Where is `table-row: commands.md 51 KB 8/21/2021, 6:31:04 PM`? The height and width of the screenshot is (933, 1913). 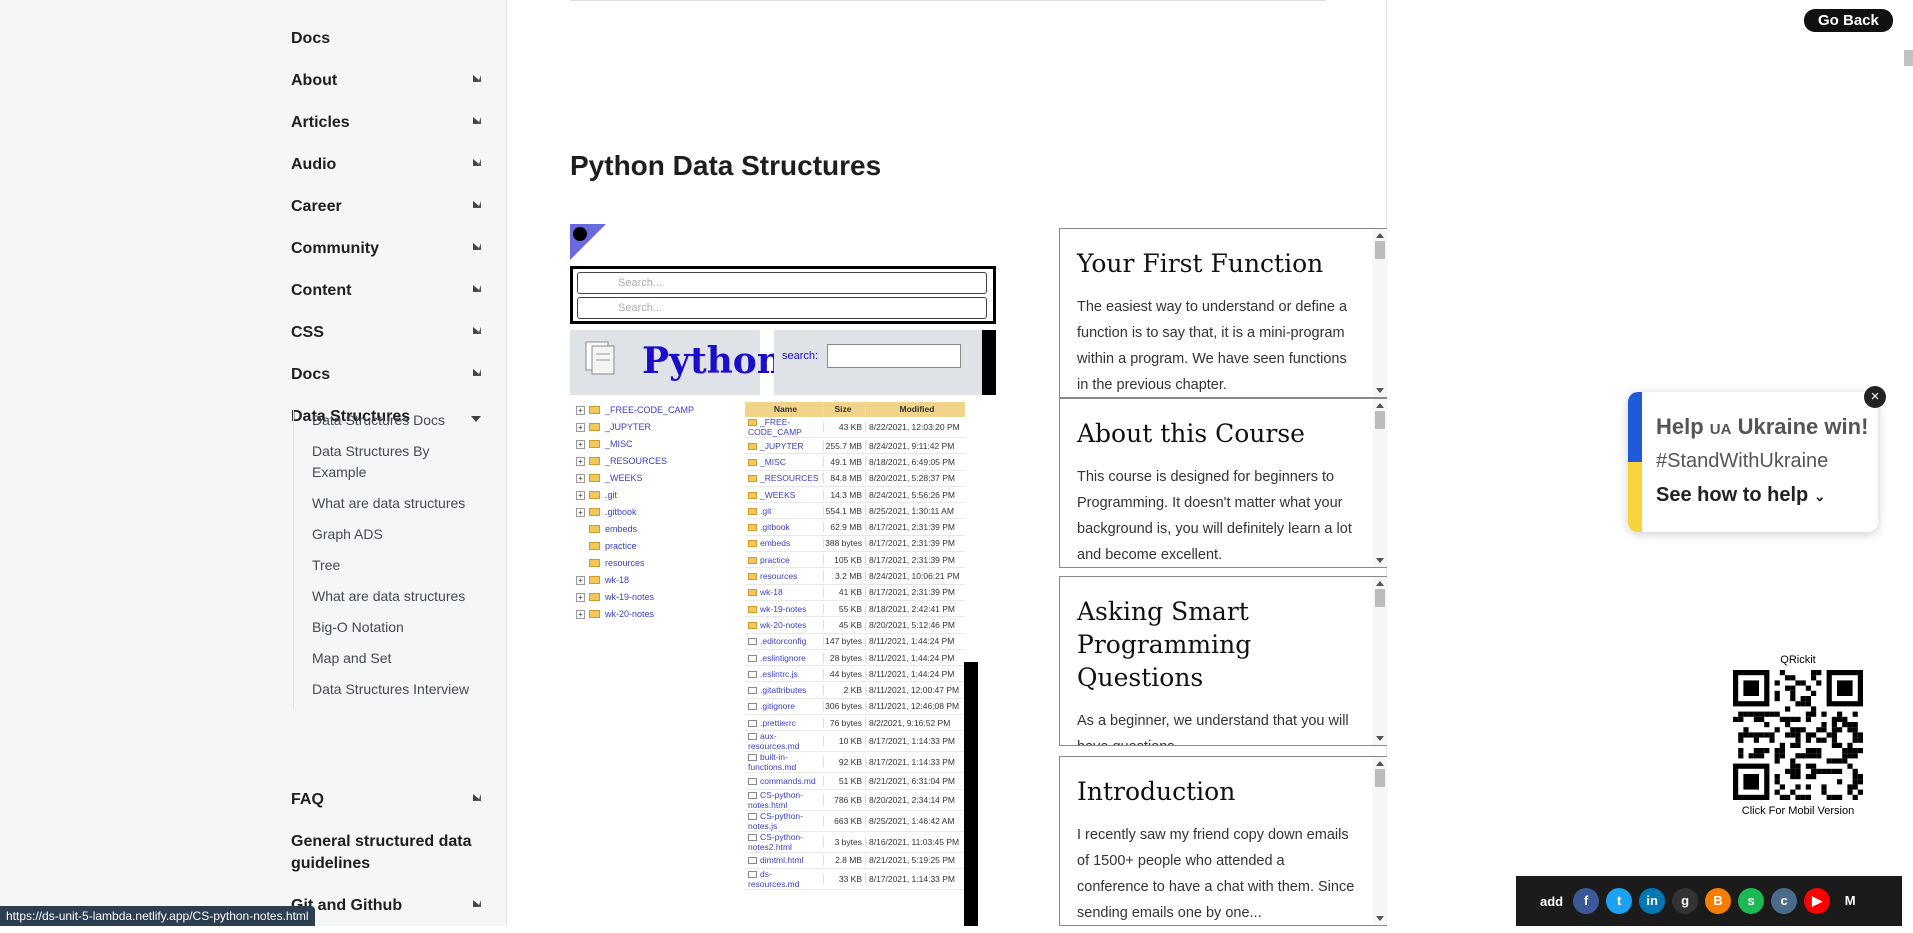 table-row: commands.md 51 KB 8/21/2021, 6:31:04 PM is located at coordinates (855, 781).